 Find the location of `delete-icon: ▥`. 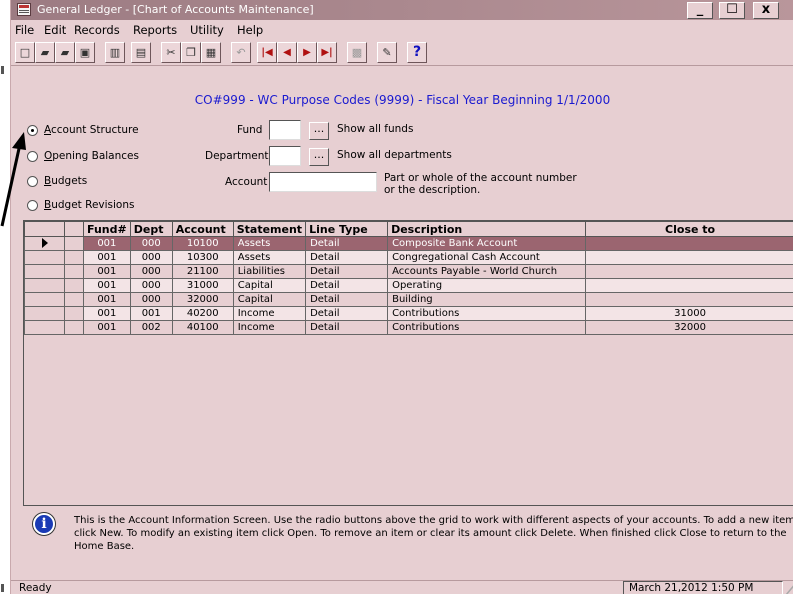

delete-icon: ▥ is located at coordinates (115, 52).